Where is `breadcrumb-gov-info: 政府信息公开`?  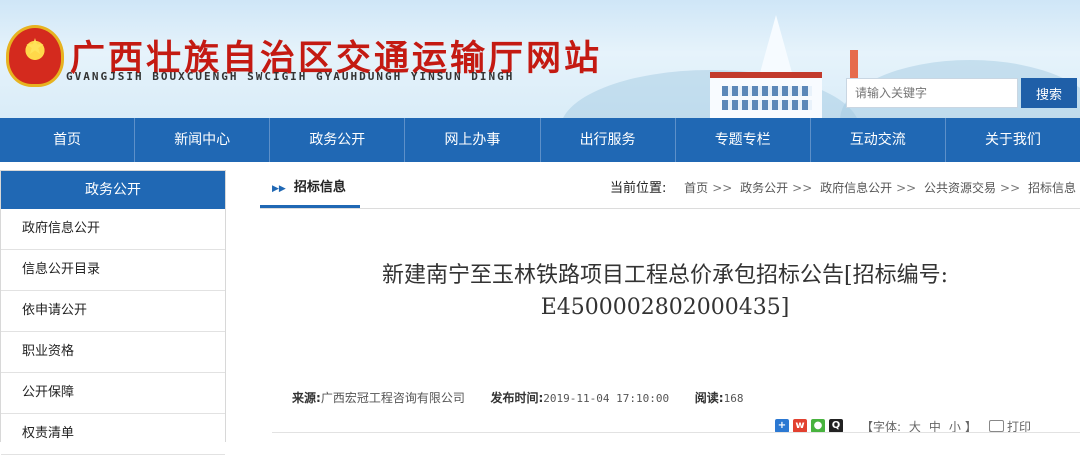
breadcrumb-gov-info: 政府信息公开 is located at coordinates (856, 188).